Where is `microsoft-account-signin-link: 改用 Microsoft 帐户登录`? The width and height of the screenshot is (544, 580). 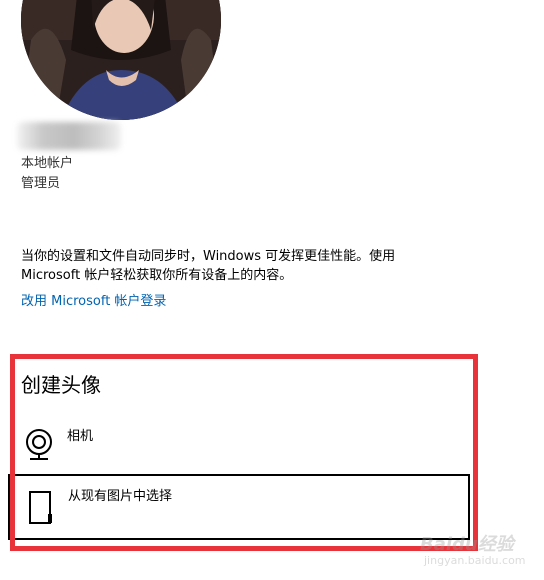
microsoft-account-signin-link: 改用 Microsoft 帐户登录 is located at coordinates (93, 301).